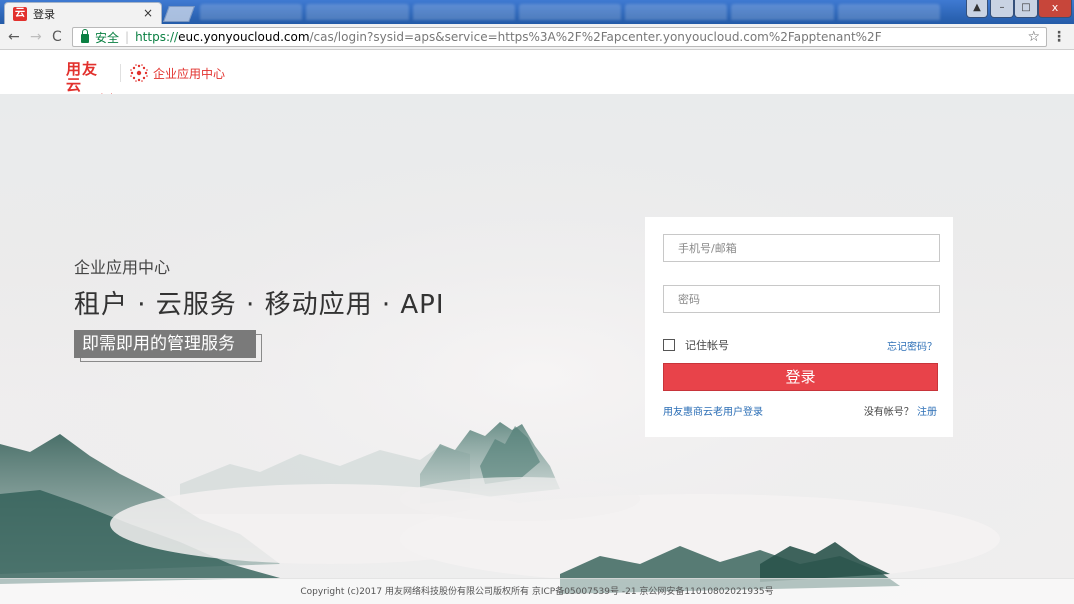  Describe the element at coordinates (189, 73) in the screenshot. I see `app-center-title: 企业应用中心` at that location.